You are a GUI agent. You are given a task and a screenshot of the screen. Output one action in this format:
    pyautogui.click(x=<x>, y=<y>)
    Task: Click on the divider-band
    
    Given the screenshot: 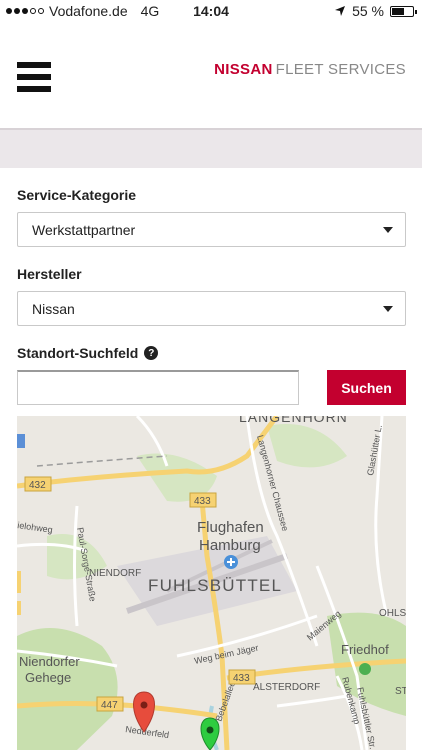 What is the action you would take?
    pyautogui.click(x=211, y=149)
    